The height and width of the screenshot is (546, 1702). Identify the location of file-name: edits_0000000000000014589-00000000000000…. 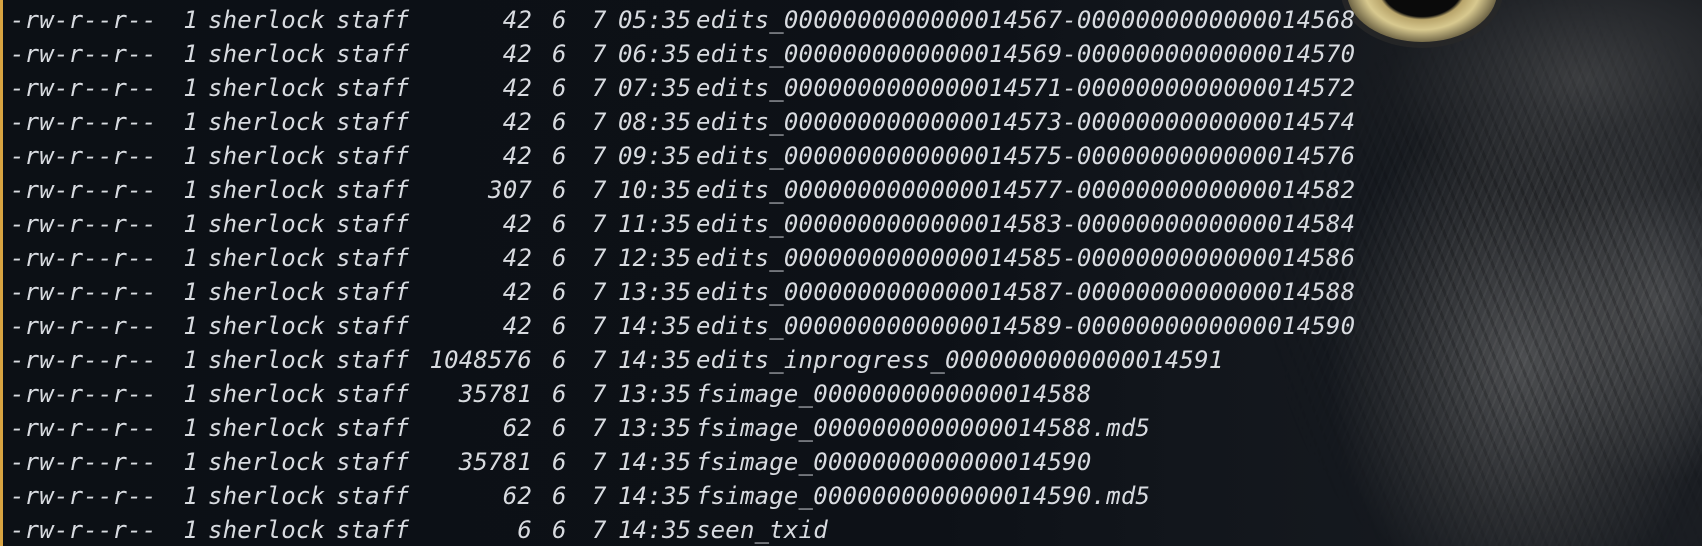
(1026, 326).